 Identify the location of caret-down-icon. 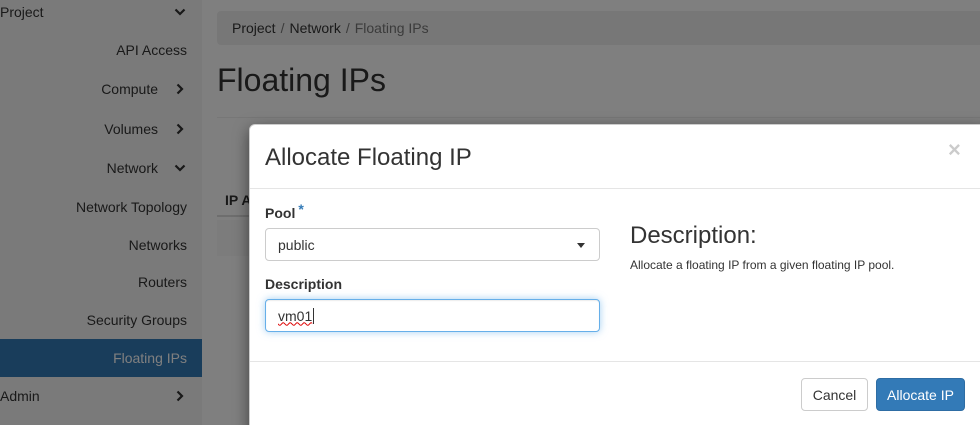
(581, 245).